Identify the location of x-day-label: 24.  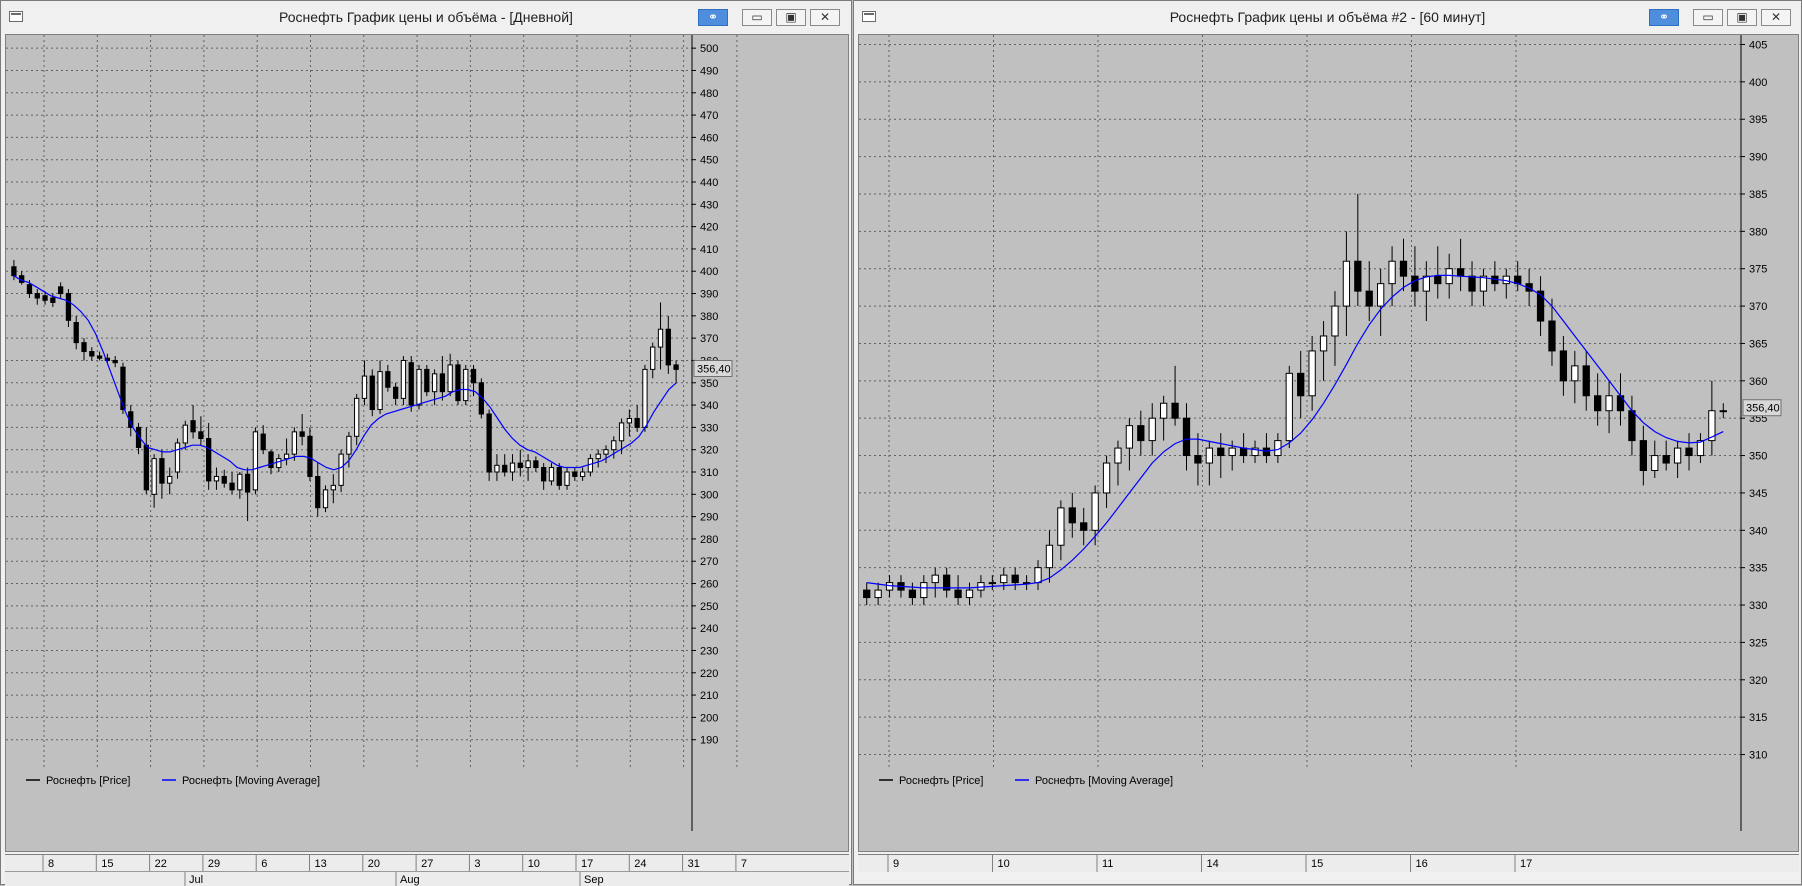
(640, 864).